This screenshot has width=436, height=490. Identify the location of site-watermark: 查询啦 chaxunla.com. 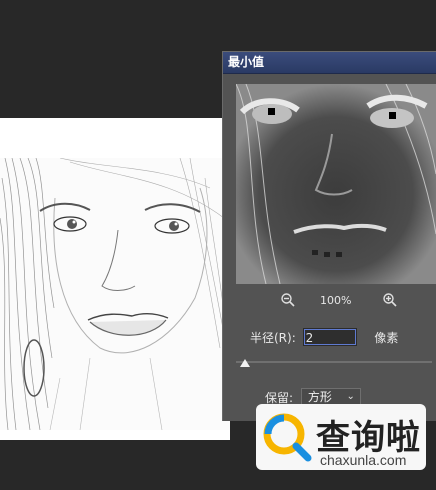
(341, 437).